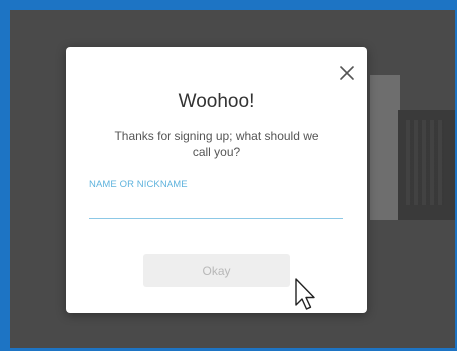 This screenshot has width=457, height=351. Describe the element at coordinates (385, 147) in the screenshot. I see `background-panel` at that location.